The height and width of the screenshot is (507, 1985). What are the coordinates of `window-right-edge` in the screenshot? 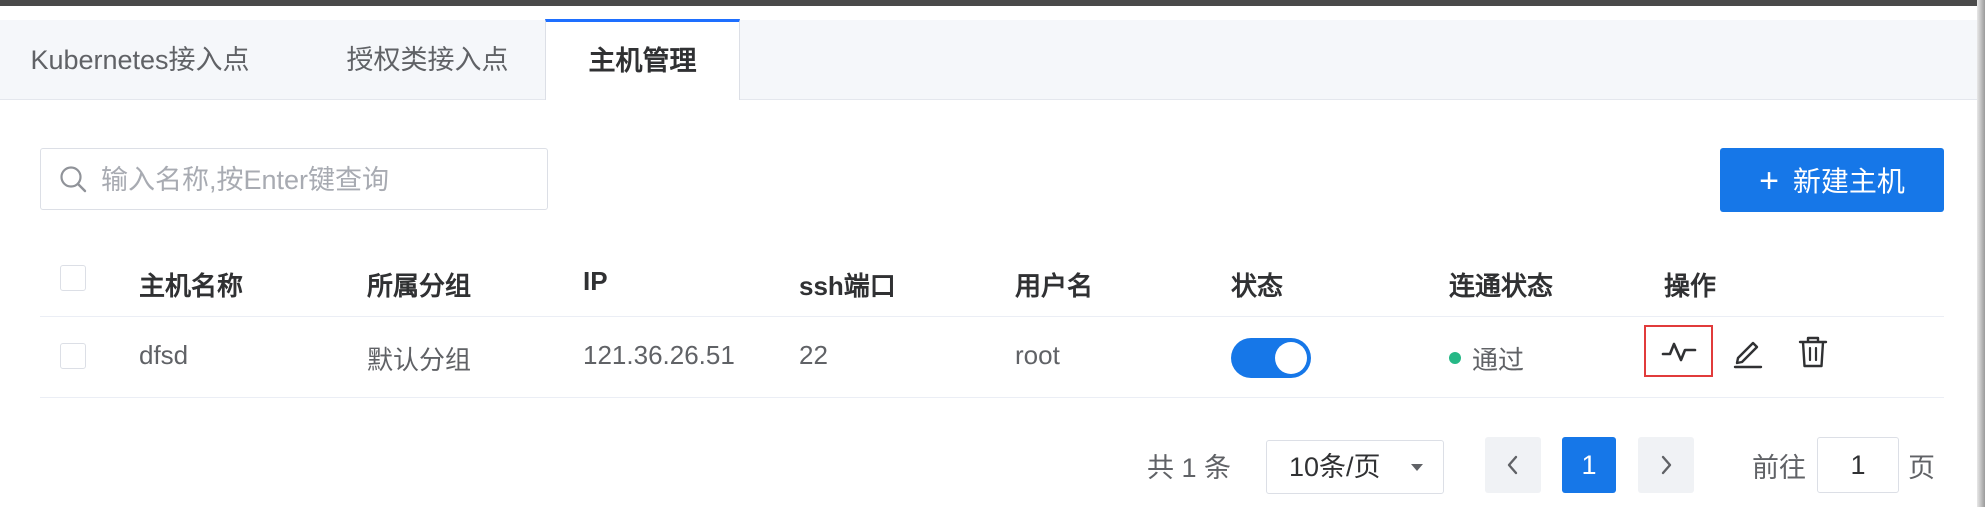 It's located at (1981, 253).